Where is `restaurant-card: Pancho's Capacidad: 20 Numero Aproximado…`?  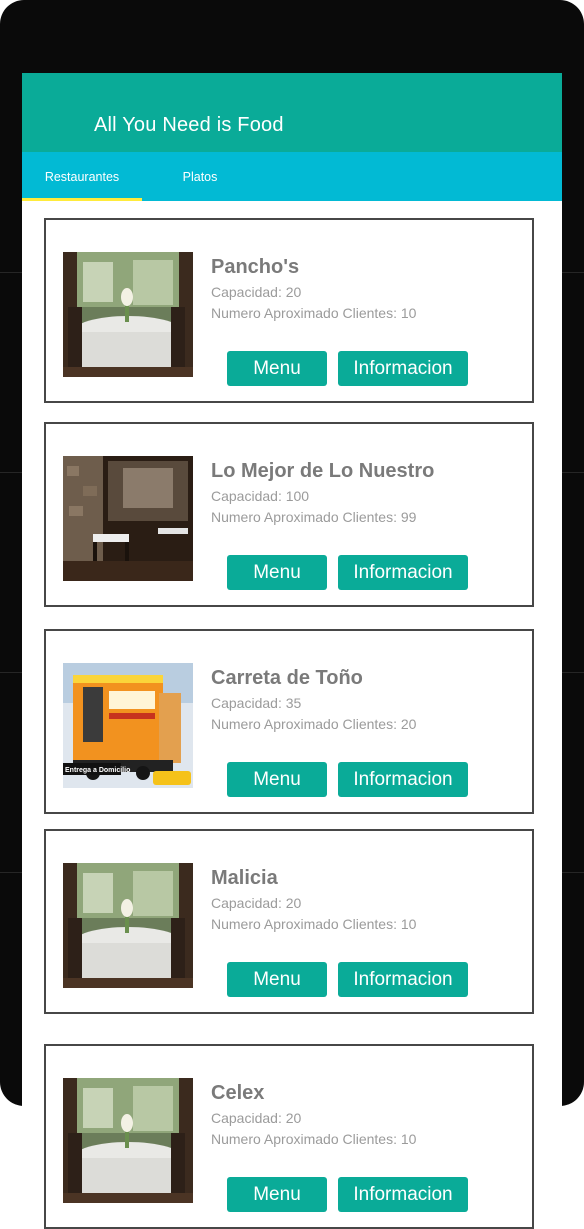 restaurant-card: Pancho's Capacidad: 20 Numero Aproximado… is located at coordinates (289, 310).